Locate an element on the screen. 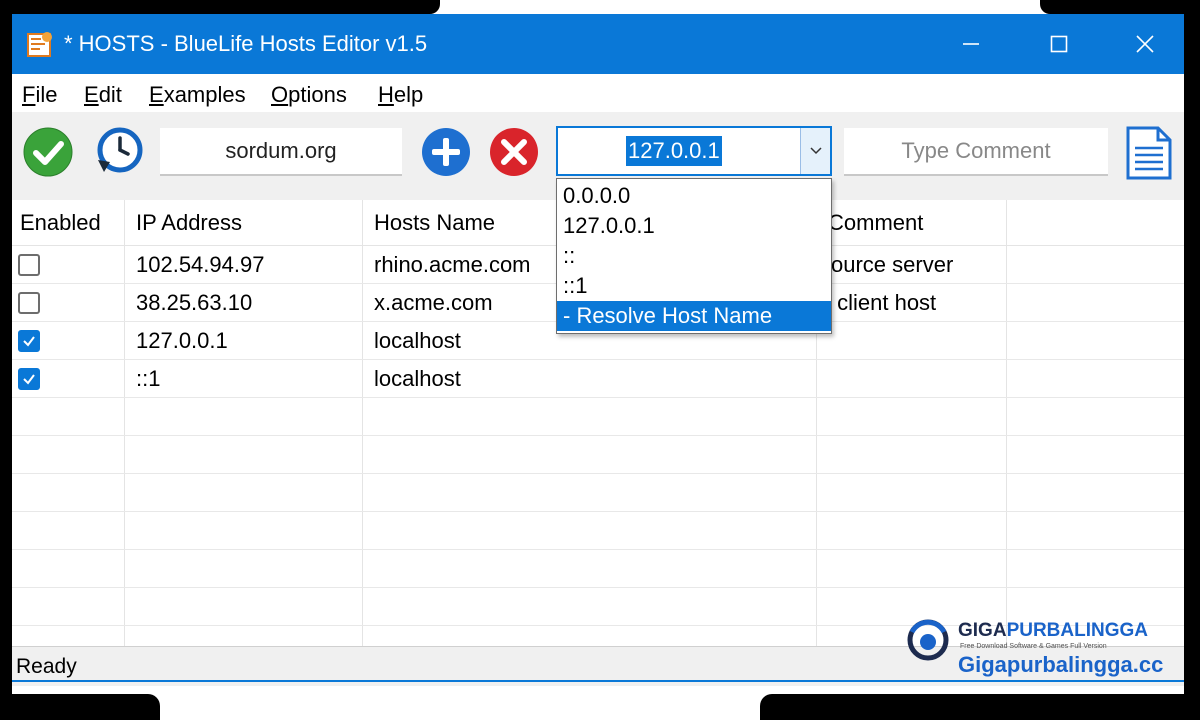  menu-file-mnemonic: F is located at coordinates (29, 94).